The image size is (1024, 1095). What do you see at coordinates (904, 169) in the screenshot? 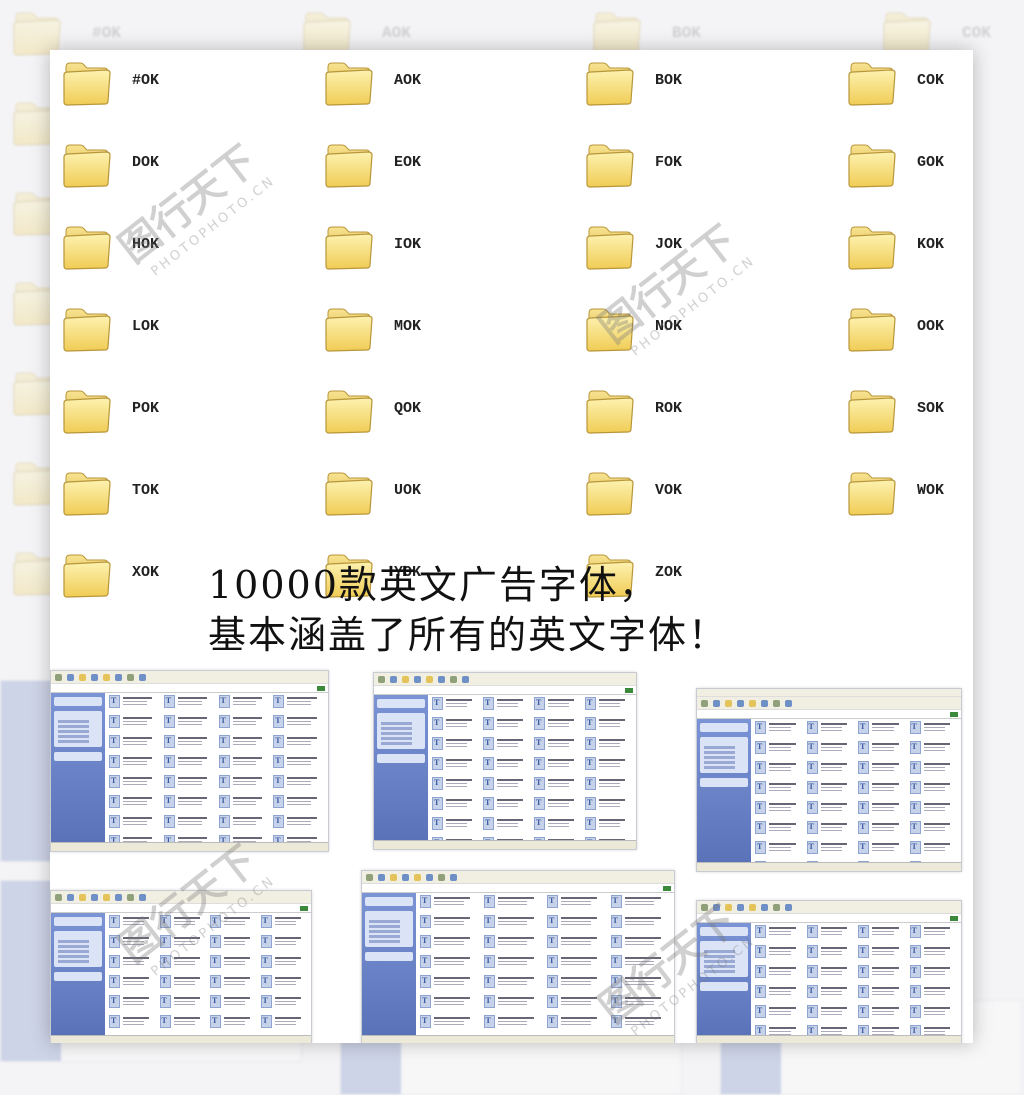
I see `folder-item: GOK` at bounding box center [904, 169].